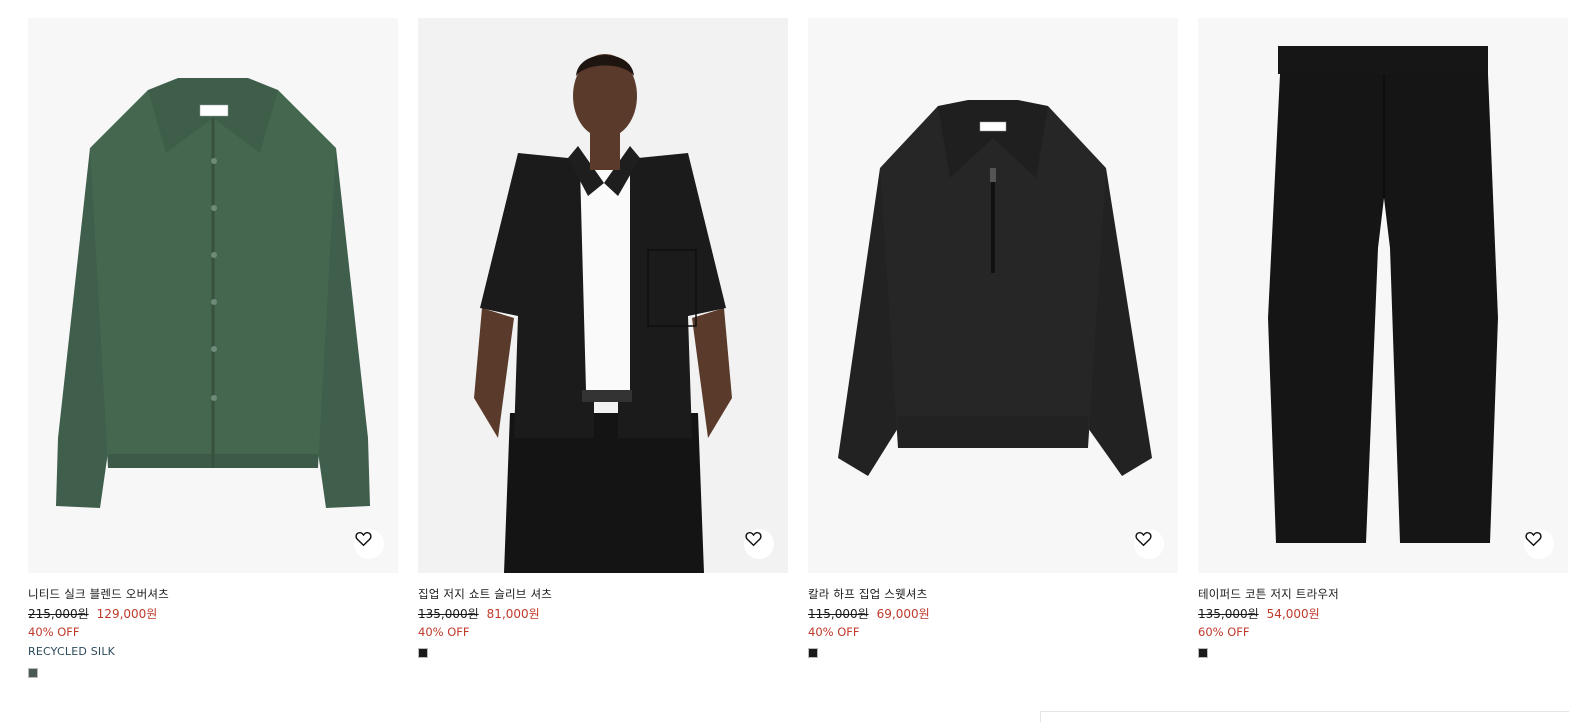  Describe the element at coordinates (903, 614) in the screenshot. I see `sale-price: 69,000원` at that location.